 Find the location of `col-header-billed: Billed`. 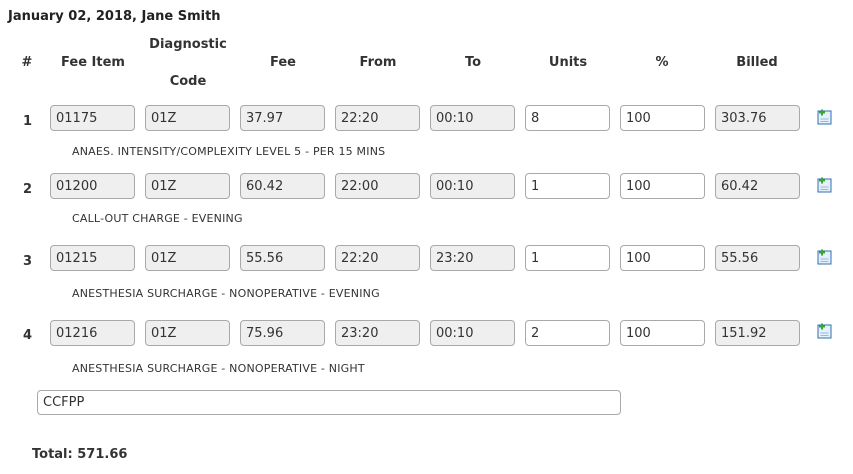

col-header-billed: Billed is located at coordinates (757, 62).